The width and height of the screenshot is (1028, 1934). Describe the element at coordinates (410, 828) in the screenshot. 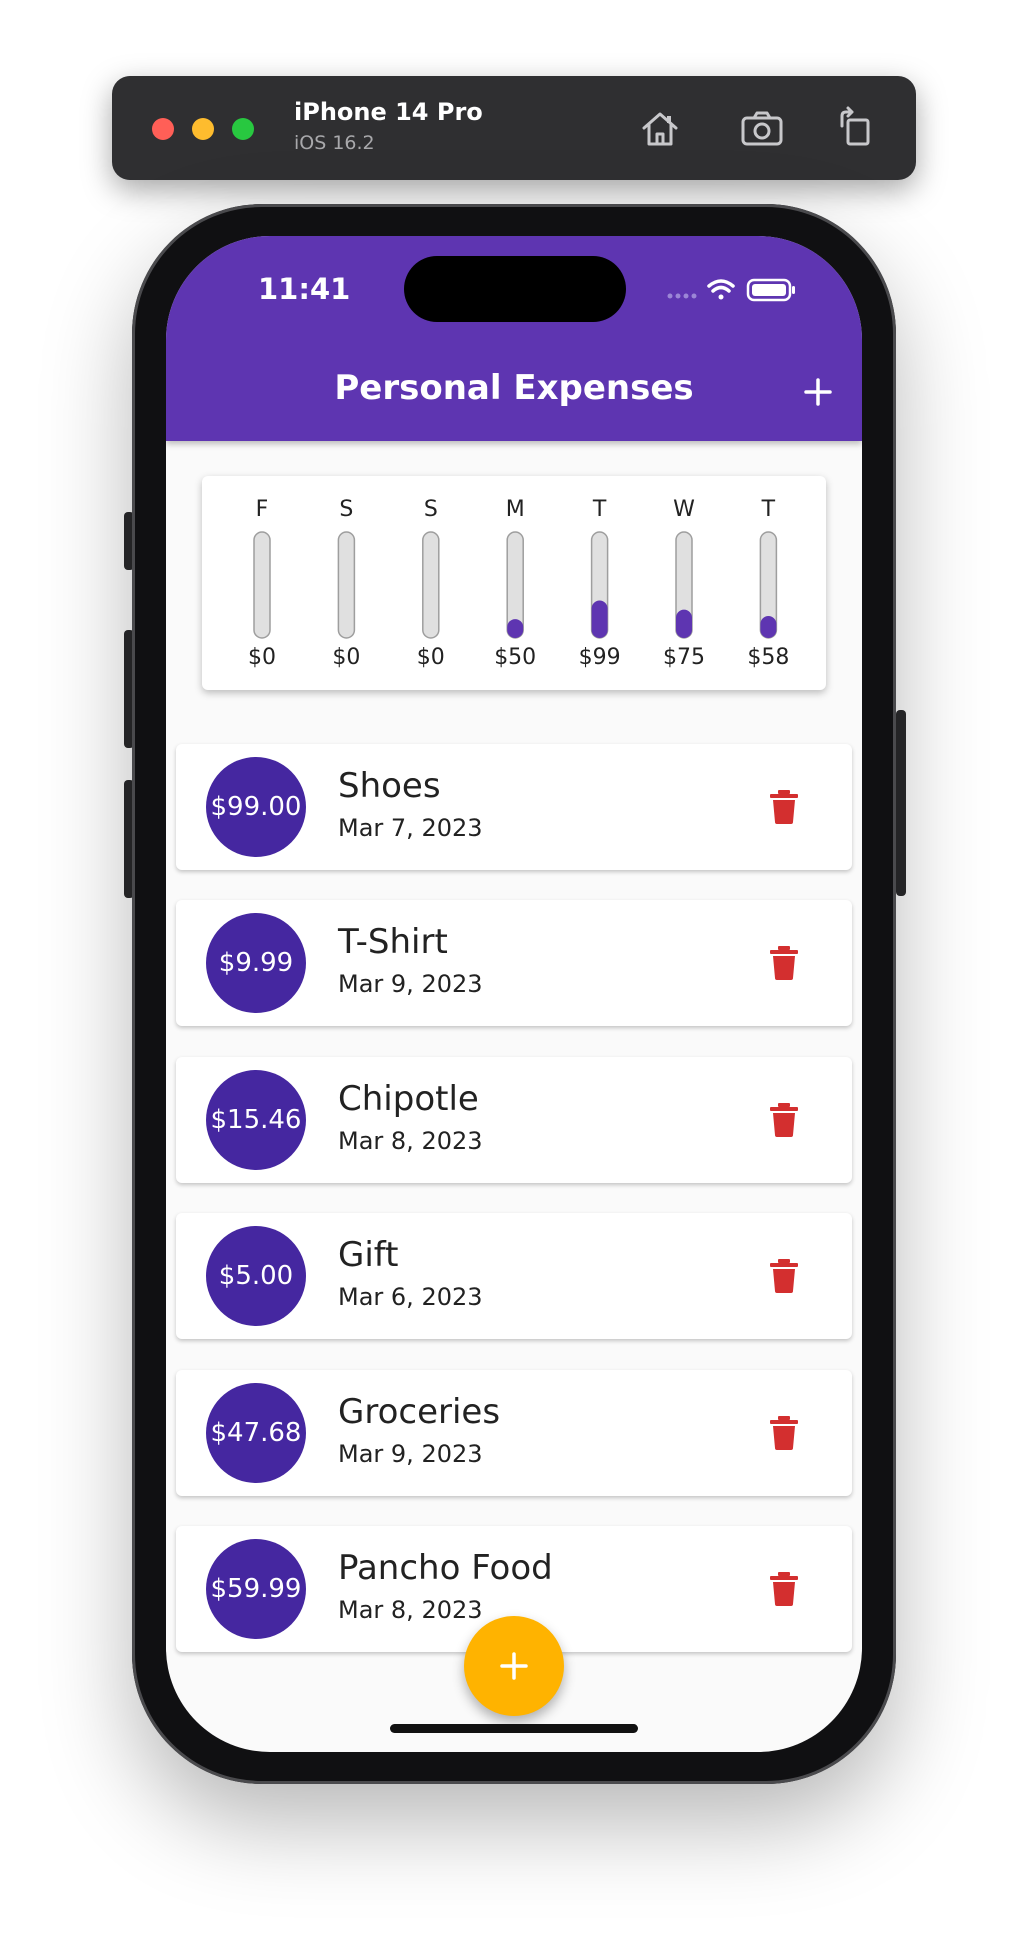

I see `transaction-date: Mar 7, 2023` at that location.